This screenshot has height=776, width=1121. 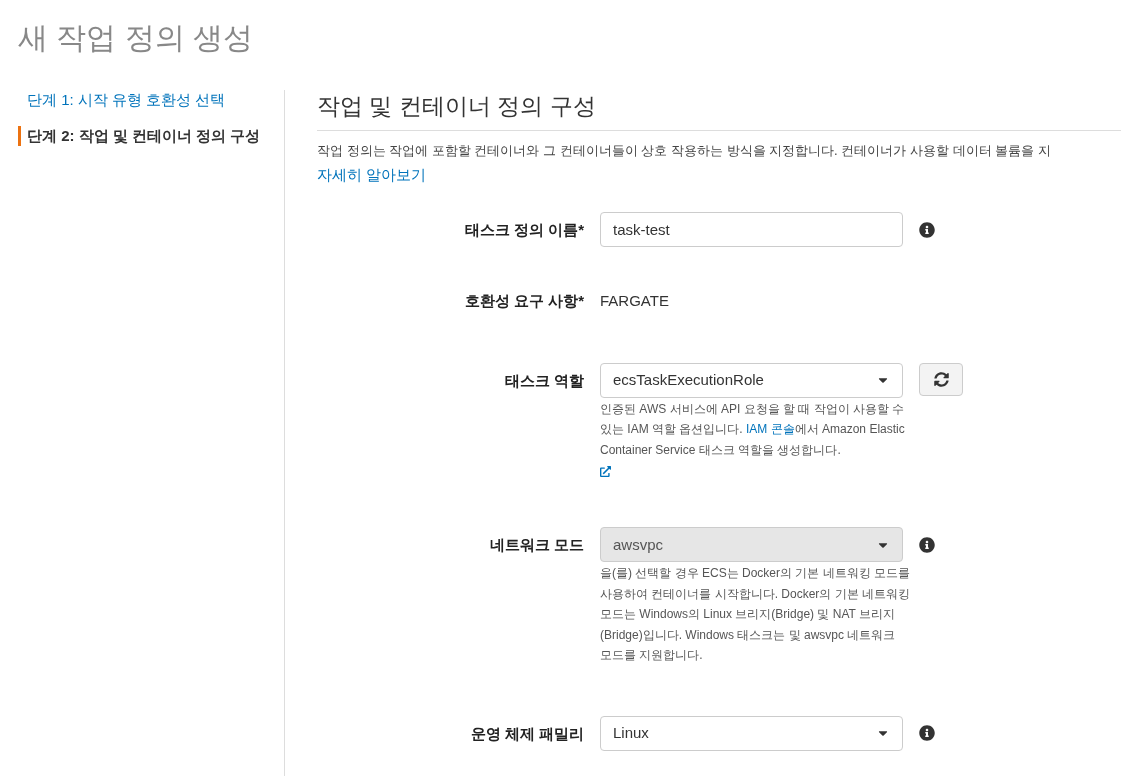 I want to click on learn-more-link: 자세히 알아보기, so click(x=719, y=175).